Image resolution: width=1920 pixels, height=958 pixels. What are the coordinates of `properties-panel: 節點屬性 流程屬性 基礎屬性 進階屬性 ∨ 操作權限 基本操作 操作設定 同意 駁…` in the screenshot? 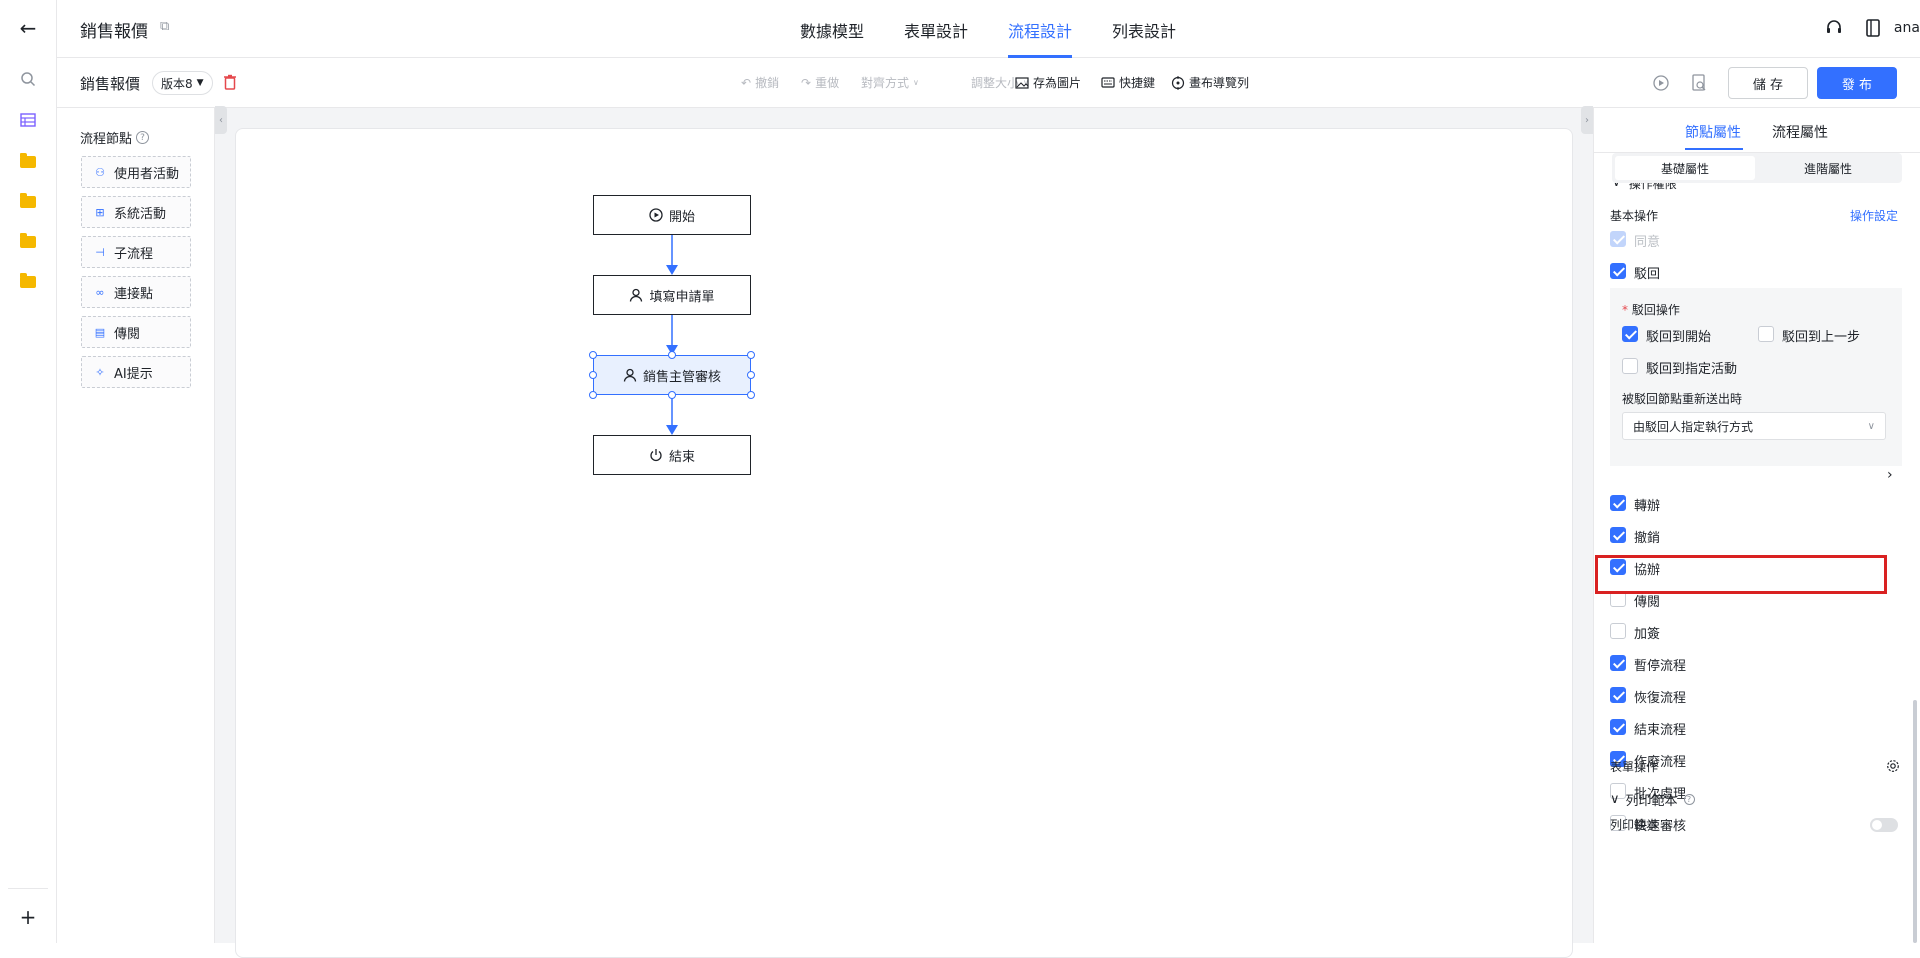 It's located at (1756, 525).